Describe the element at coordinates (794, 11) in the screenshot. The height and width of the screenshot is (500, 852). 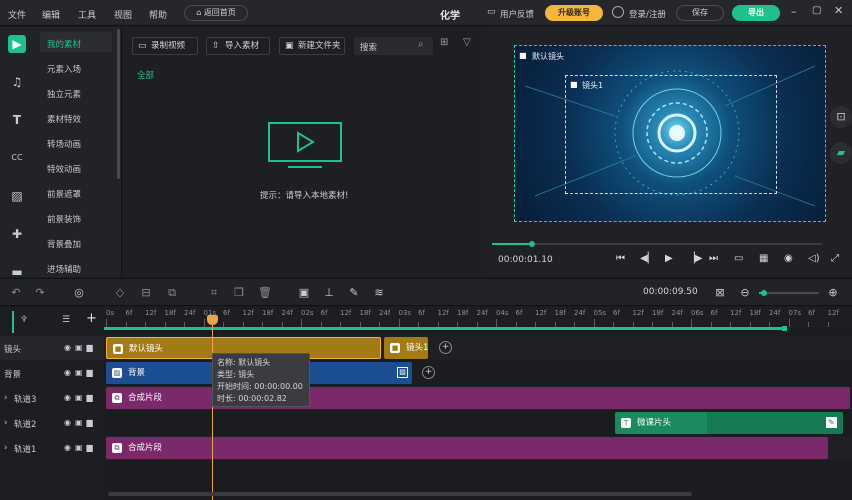
I see `minimize-icon: –` at that location.